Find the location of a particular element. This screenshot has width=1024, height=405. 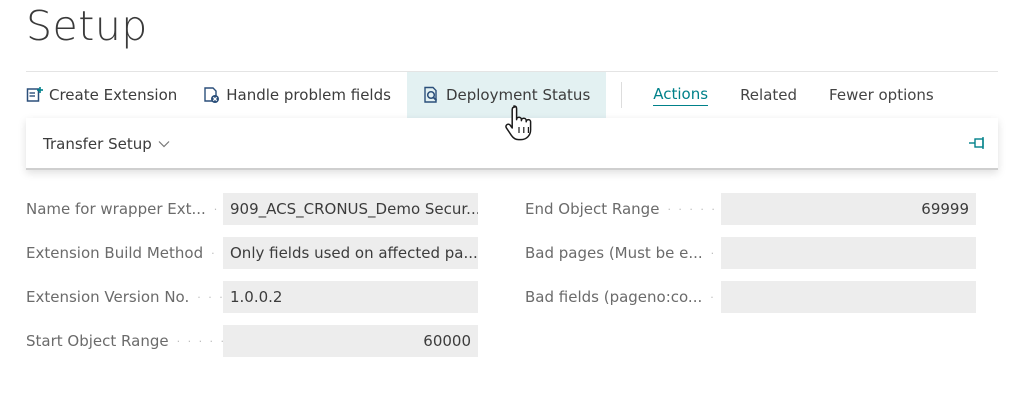

deployment-status-icon is located at coordinates (432, 95).